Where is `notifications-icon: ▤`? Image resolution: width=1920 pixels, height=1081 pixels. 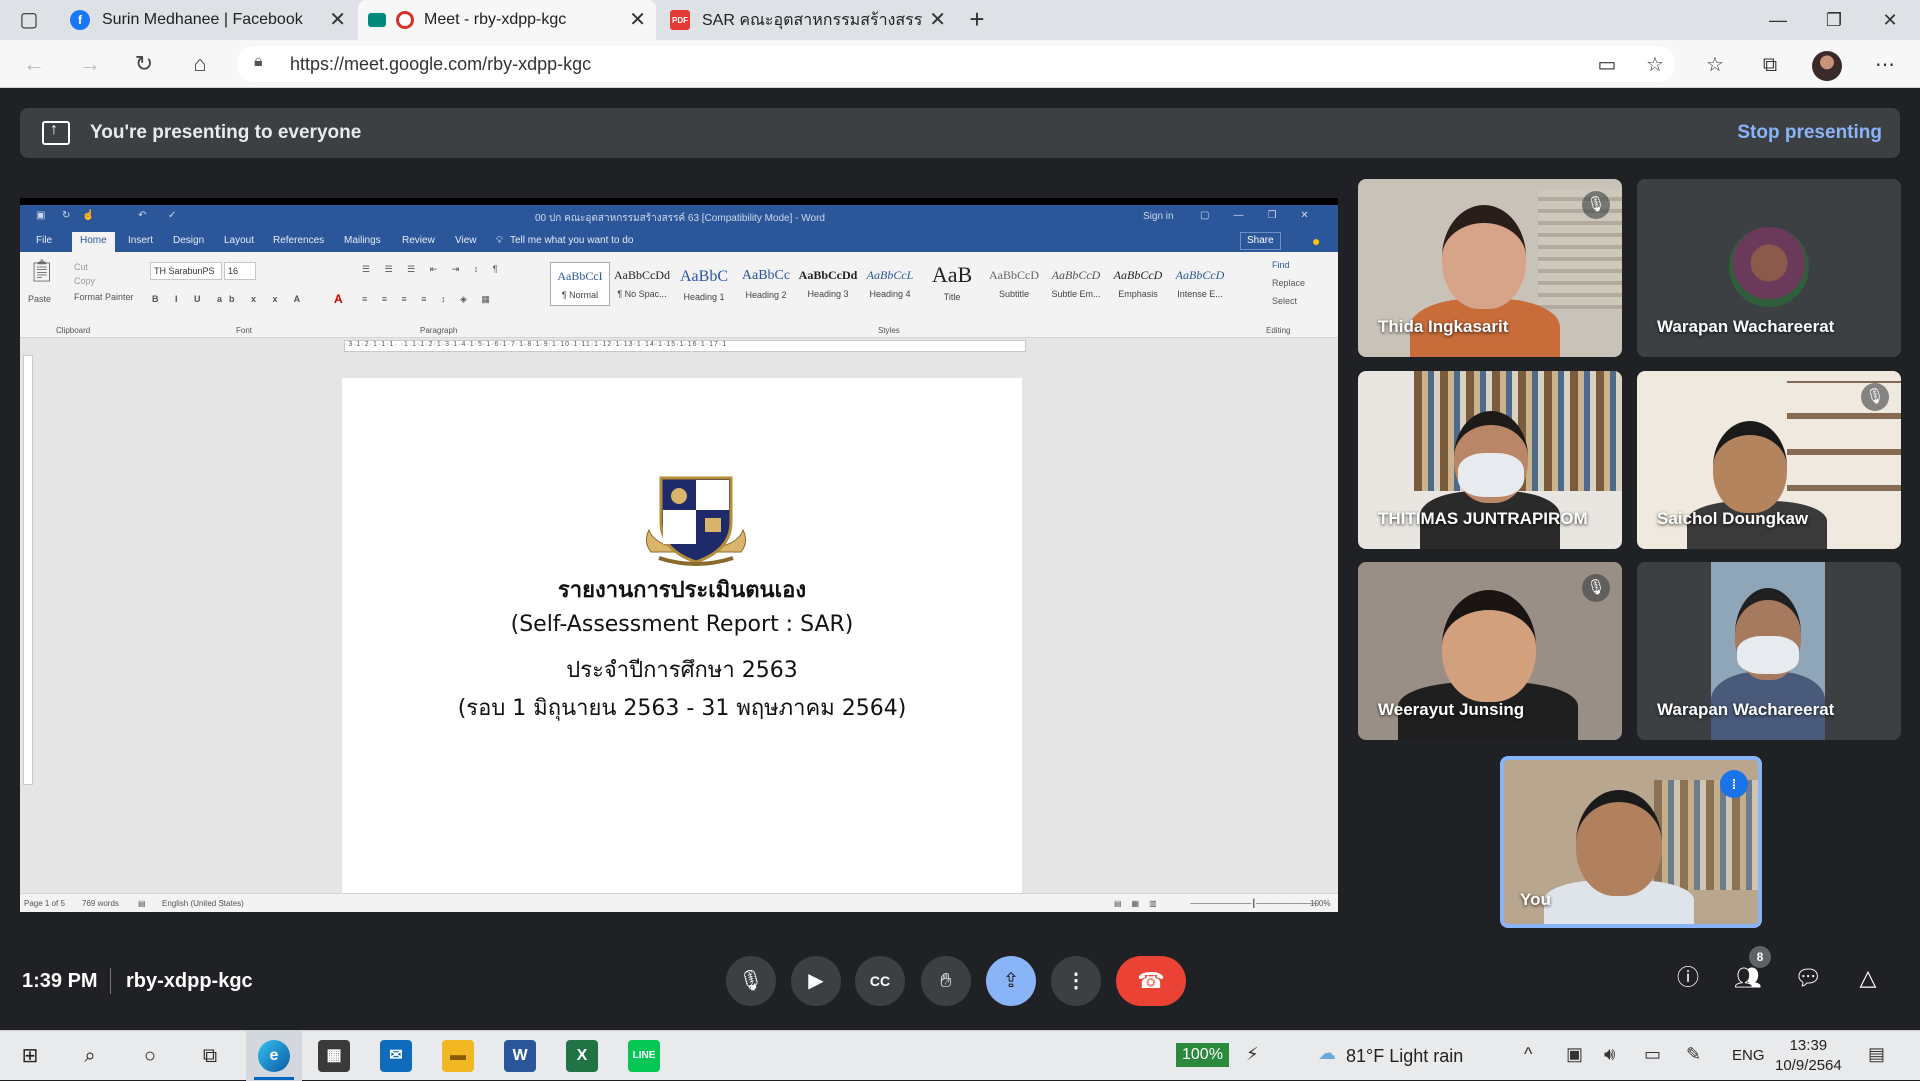 notifications-icon: ▤ is located at coordinates (1876, 1054).